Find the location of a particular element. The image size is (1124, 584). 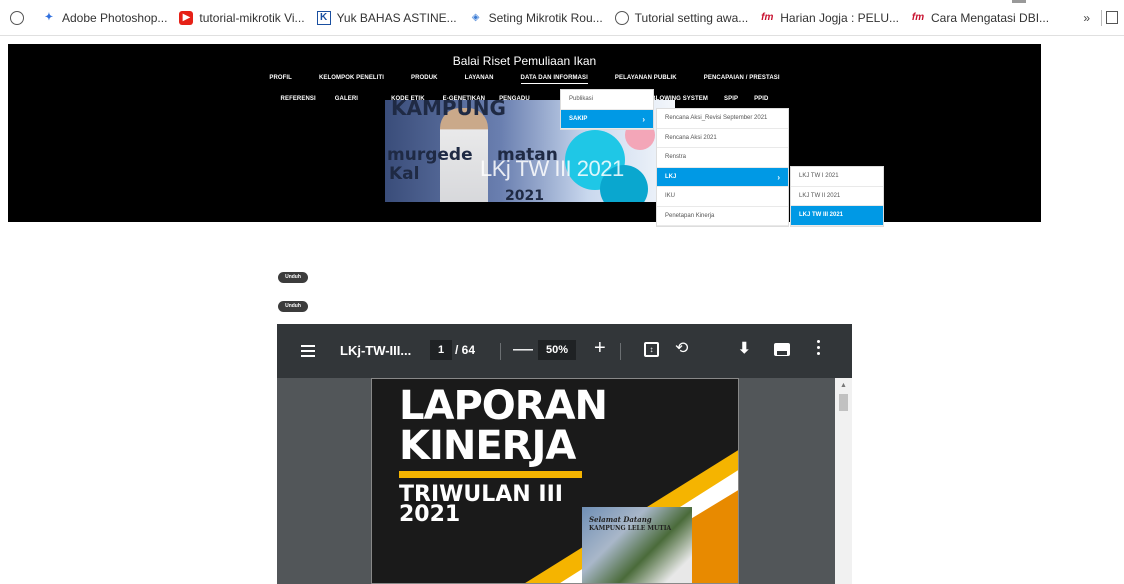

pdf-toolbar: LKj-TW-III... 1 / 64 — 50% + ↕ ⟲ ⬇ is located at coordinates (564, 351).